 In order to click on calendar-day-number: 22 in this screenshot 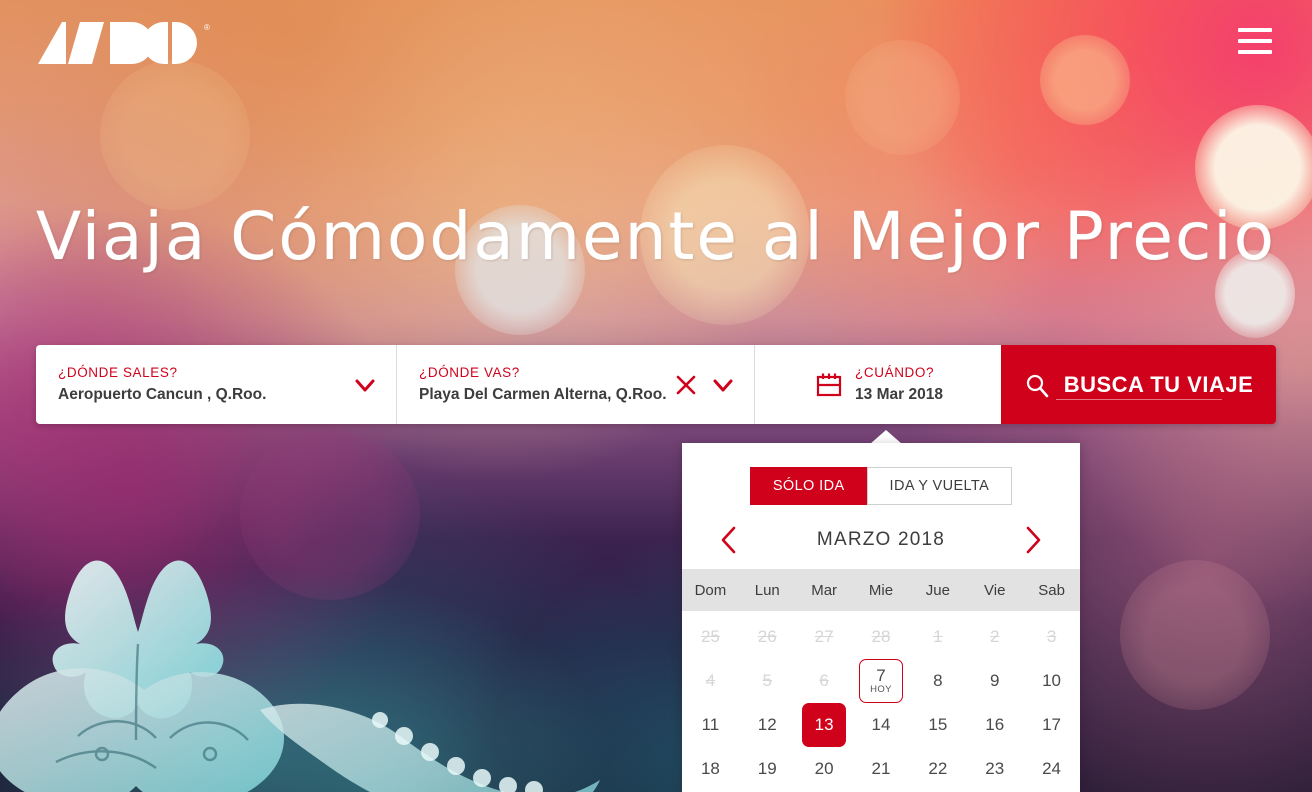, I will do `click(938, 769)`.